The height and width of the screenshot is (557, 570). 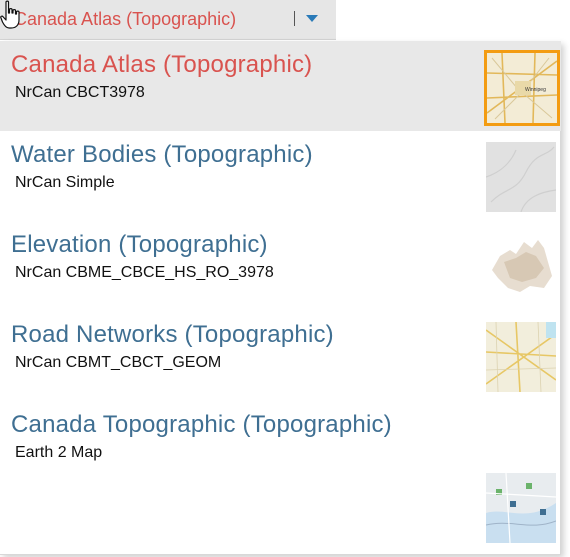 I want to click on thumbnail-map-label: Winnipeg, so click(x=535, y=90).